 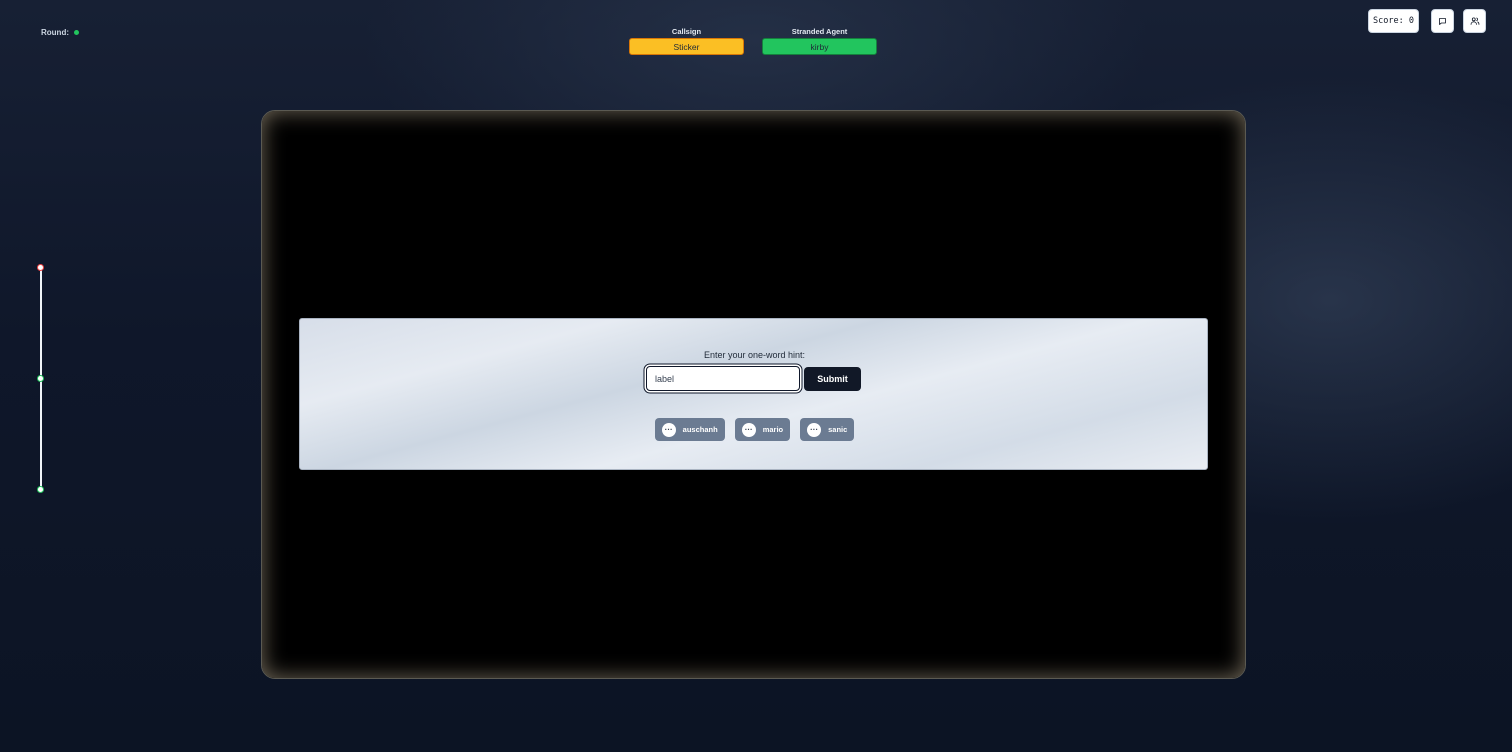 What do you see at coordinates (40, 489) in the screenshot?
I see `progress-marker-bottom` at bounding box center [40, 489].